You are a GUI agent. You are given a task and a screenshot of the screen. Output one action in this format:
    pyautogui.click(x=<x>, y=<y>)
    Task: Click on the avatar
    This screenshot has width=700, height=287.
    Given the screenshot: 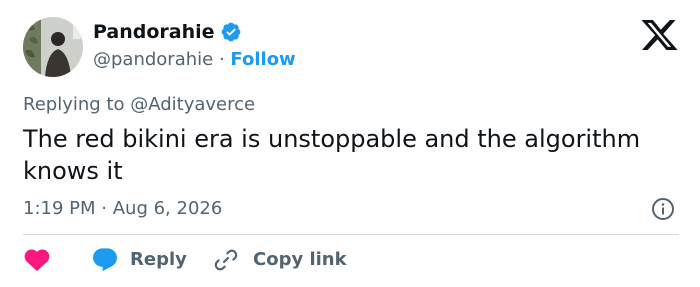 What is the action you would take?
    pyautogui.click(x=53, y=47)
    